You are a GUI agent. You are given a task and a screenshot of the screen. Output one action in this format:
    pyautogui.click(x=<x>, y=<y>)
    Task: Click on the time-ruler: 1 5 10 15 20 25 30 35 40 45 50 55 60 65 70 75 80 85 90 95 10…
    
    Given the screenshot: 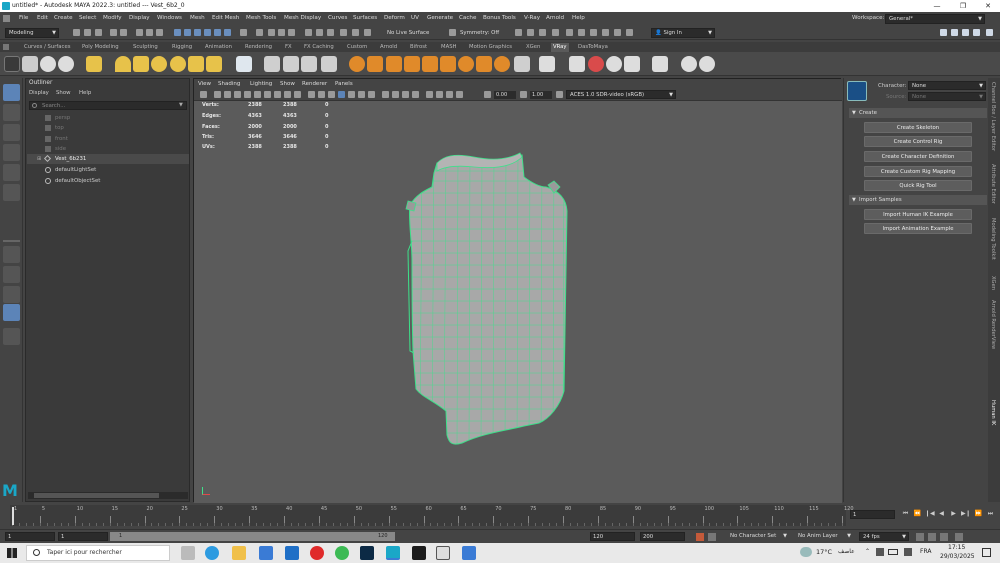 What is the action you would take?
    pyautogui.click(x=432, y=515)
    